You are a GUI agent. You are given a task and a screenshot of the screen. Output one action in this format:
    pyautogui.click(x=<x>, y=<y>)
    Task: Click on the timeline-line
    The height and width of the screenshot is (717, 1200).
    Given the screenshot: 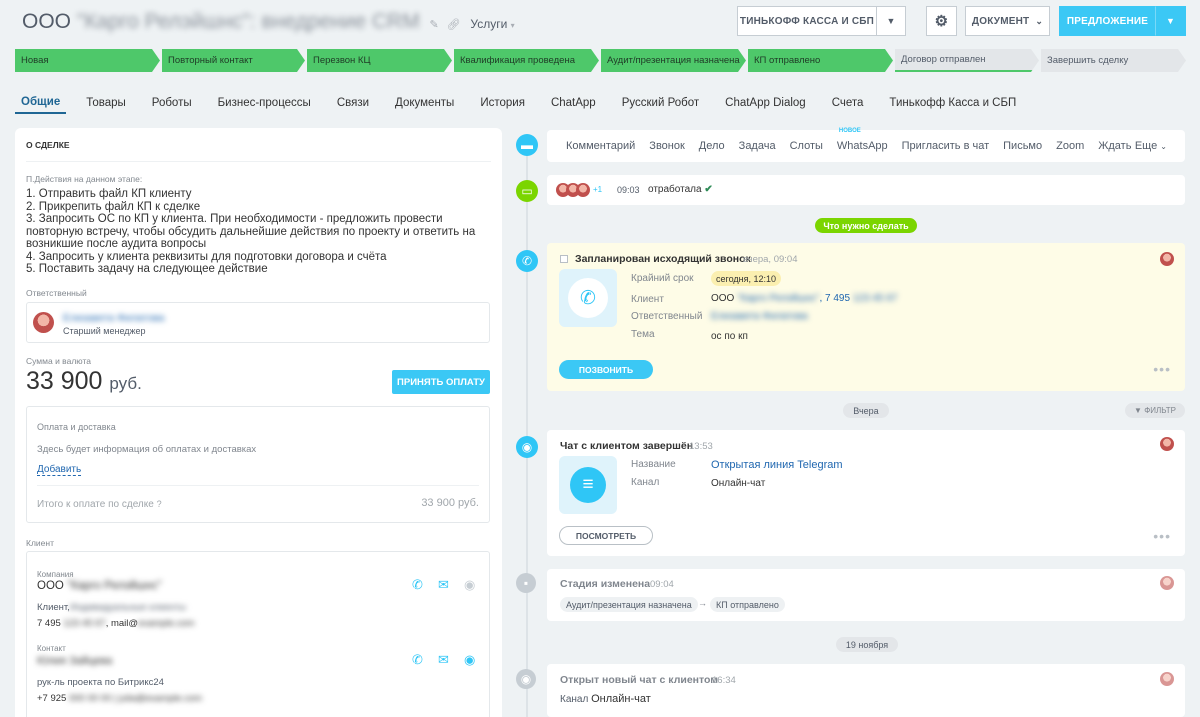 What is the action you would take?
    pyautogui.click(x=527, y=428)
    